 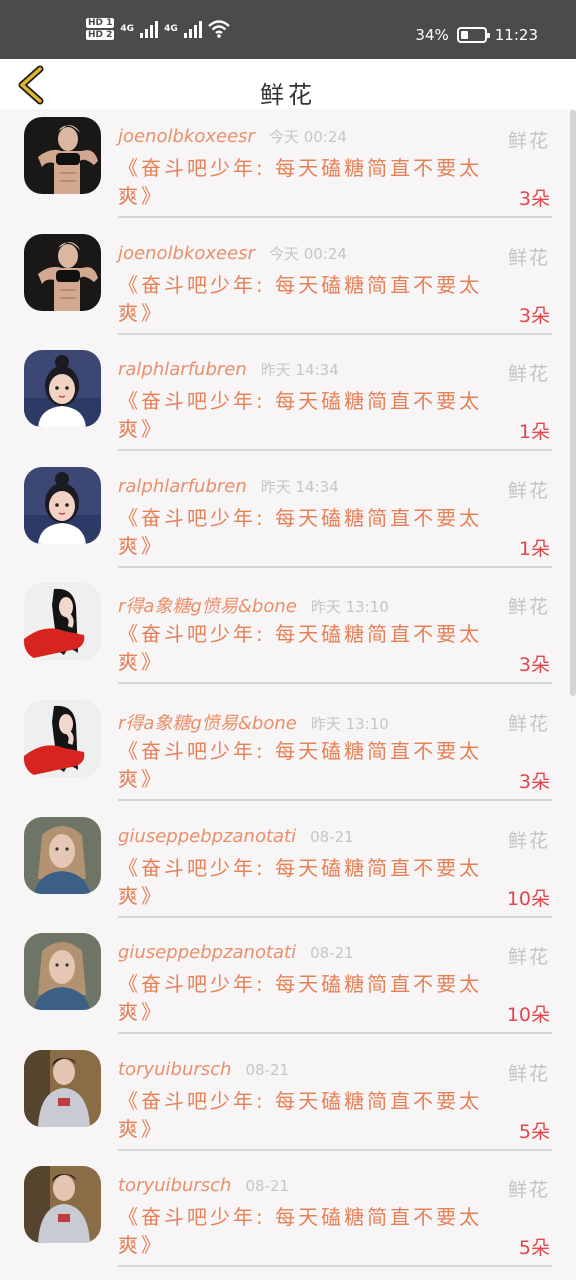 What do you see at coordinates (573, 403) in the screenshot?
I see `scrollbar` at bounding box center [573, 403].